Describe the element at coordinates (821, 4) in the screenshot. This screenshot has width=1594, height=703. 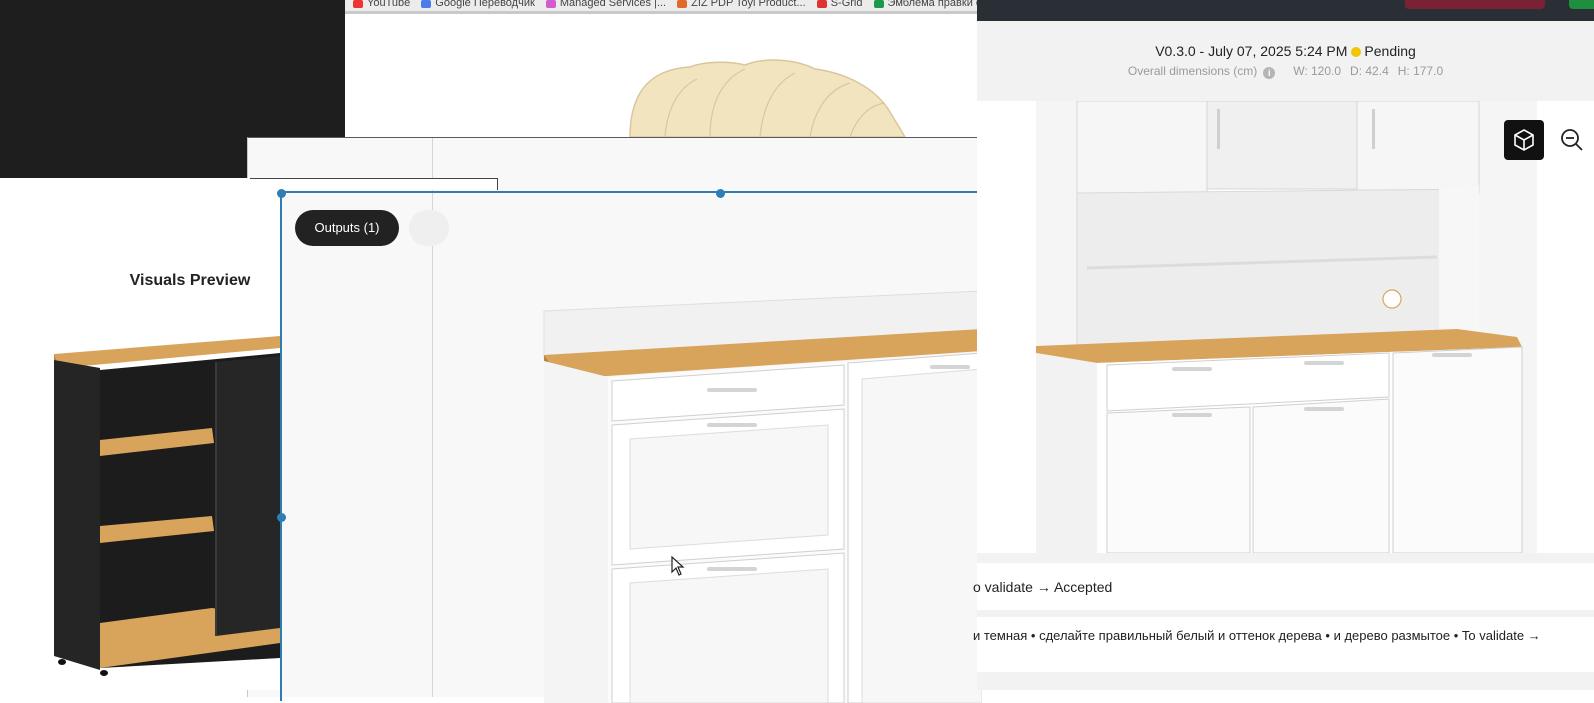
I see `document-icon` at that location.